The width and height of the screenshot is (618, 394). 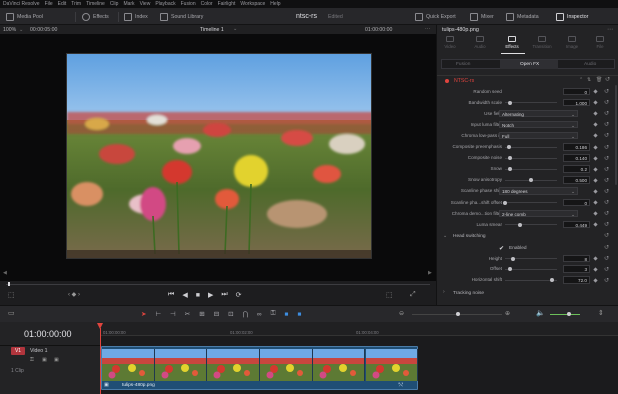 What do you see at coordinates (538, 113) in the screenshot?
I see `param-dropdown: Alternating ⌄` at bounding box center [538, 113].